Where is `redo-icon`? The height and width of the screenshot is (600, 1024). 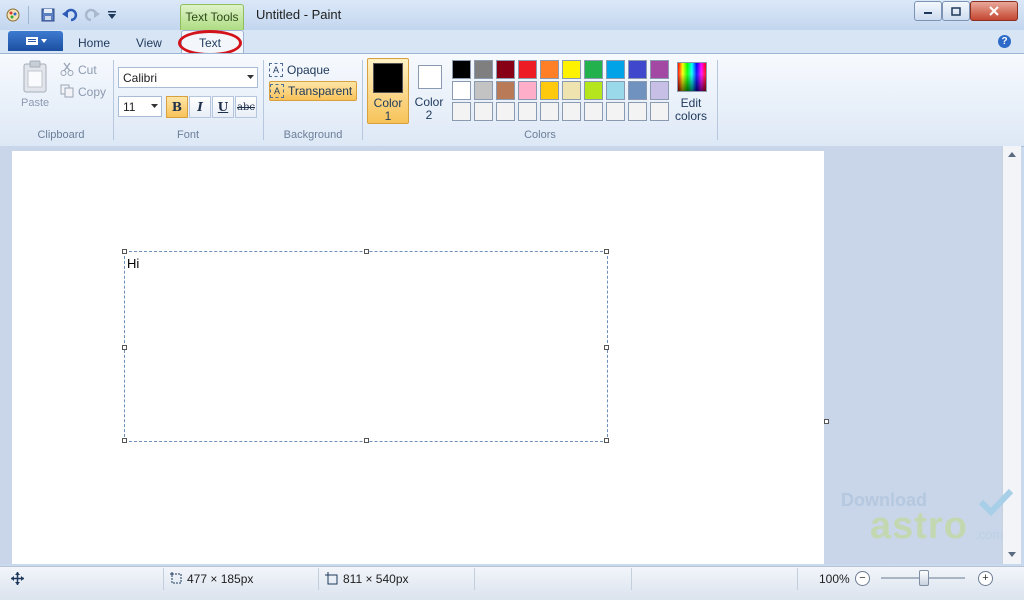 redo-icon is located at coordinates (92, 15).